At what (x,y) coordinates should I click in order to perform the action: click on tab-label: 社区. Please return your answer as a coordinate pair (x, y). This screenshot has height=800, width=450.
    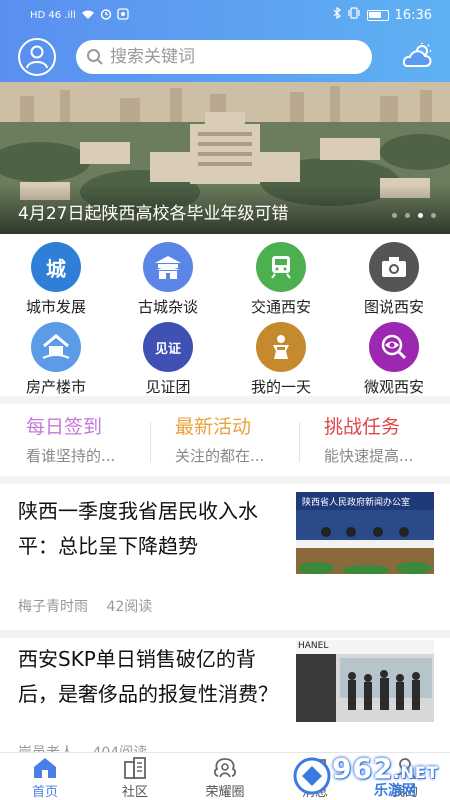
    Looking at the image, I should click on (134, 792).